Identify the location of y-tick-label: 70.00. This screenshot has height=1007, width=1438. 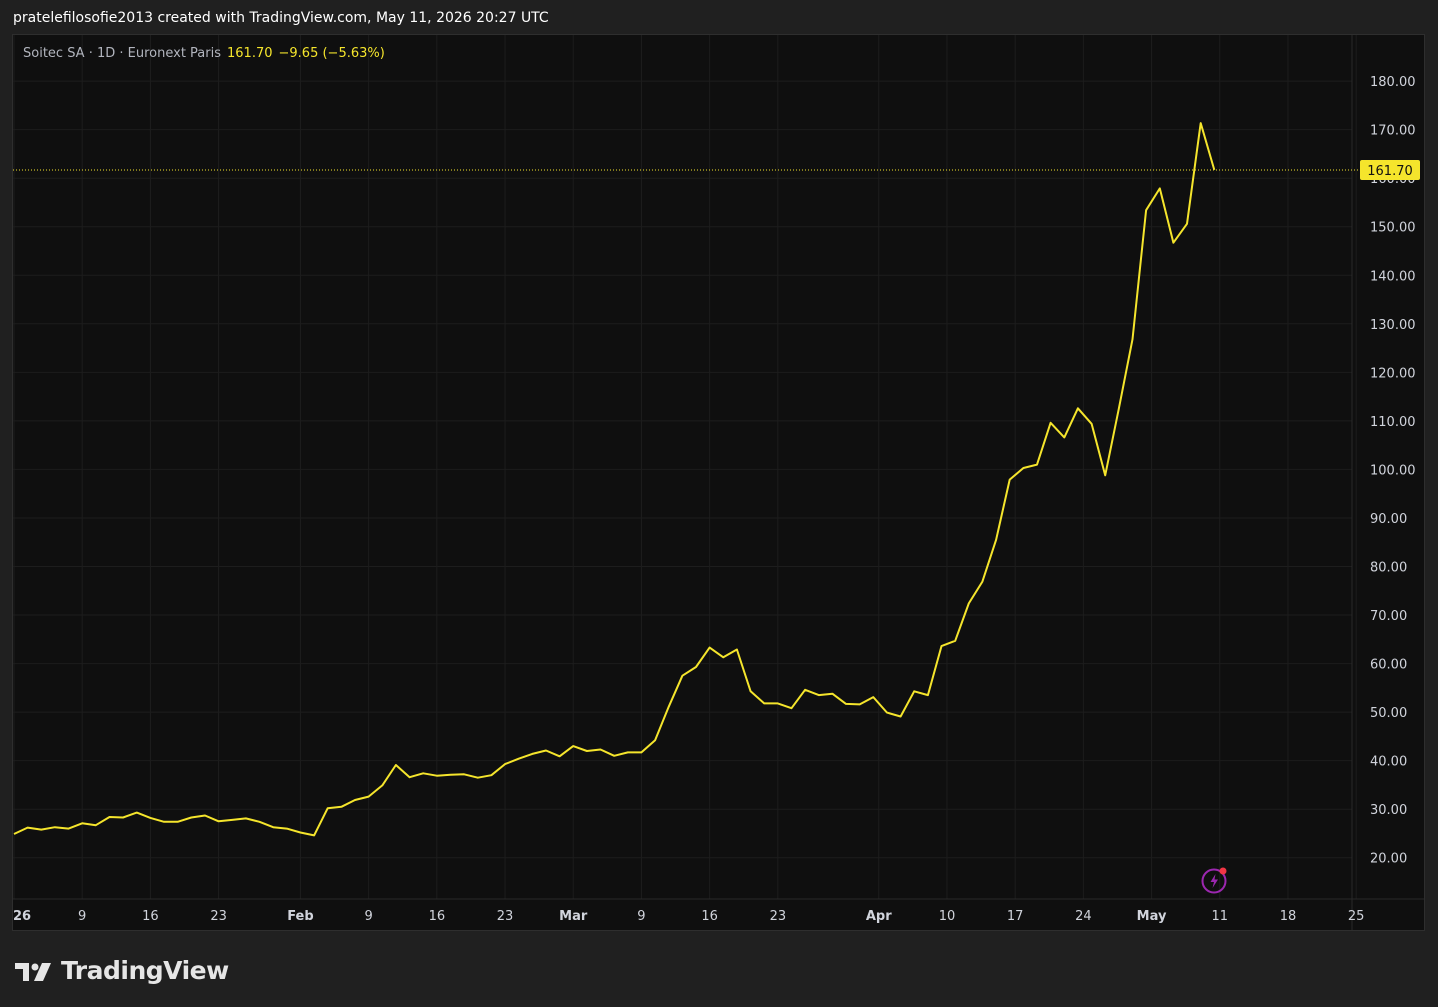
(1388, 616).